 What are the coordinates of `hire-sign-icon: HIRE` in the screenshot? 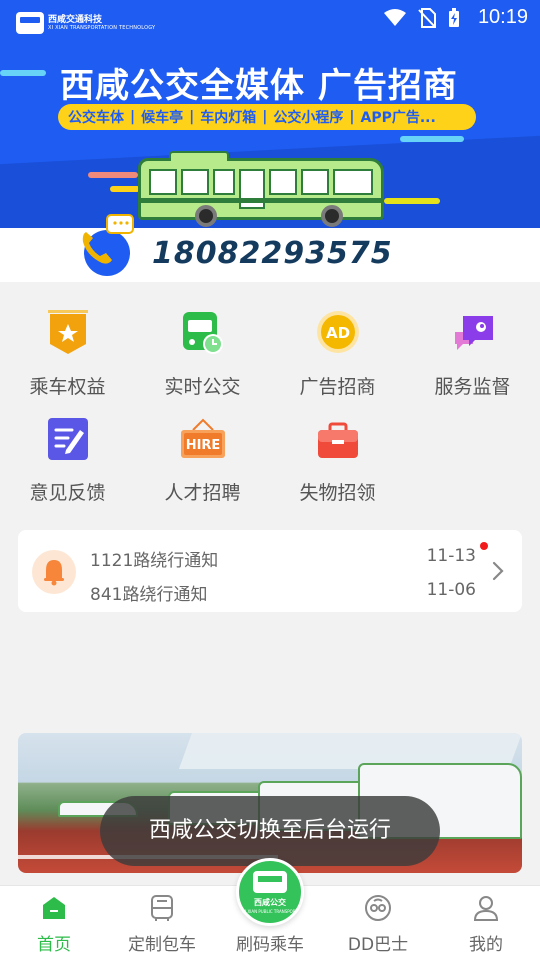 It's located at (203, 438).